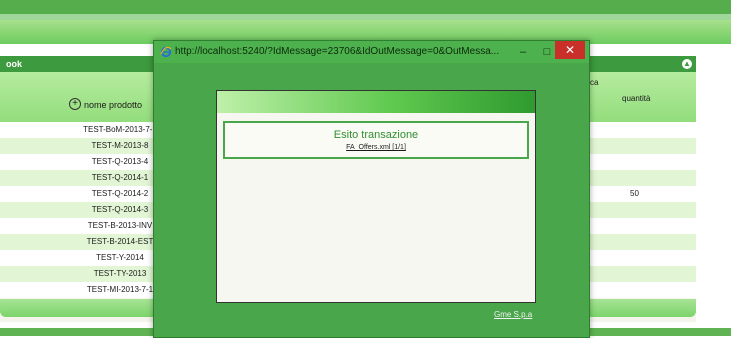  What do you see at coordinates (376, 102) in the screenshot?
I see `dialog-header` at bounding box center [376, 102].